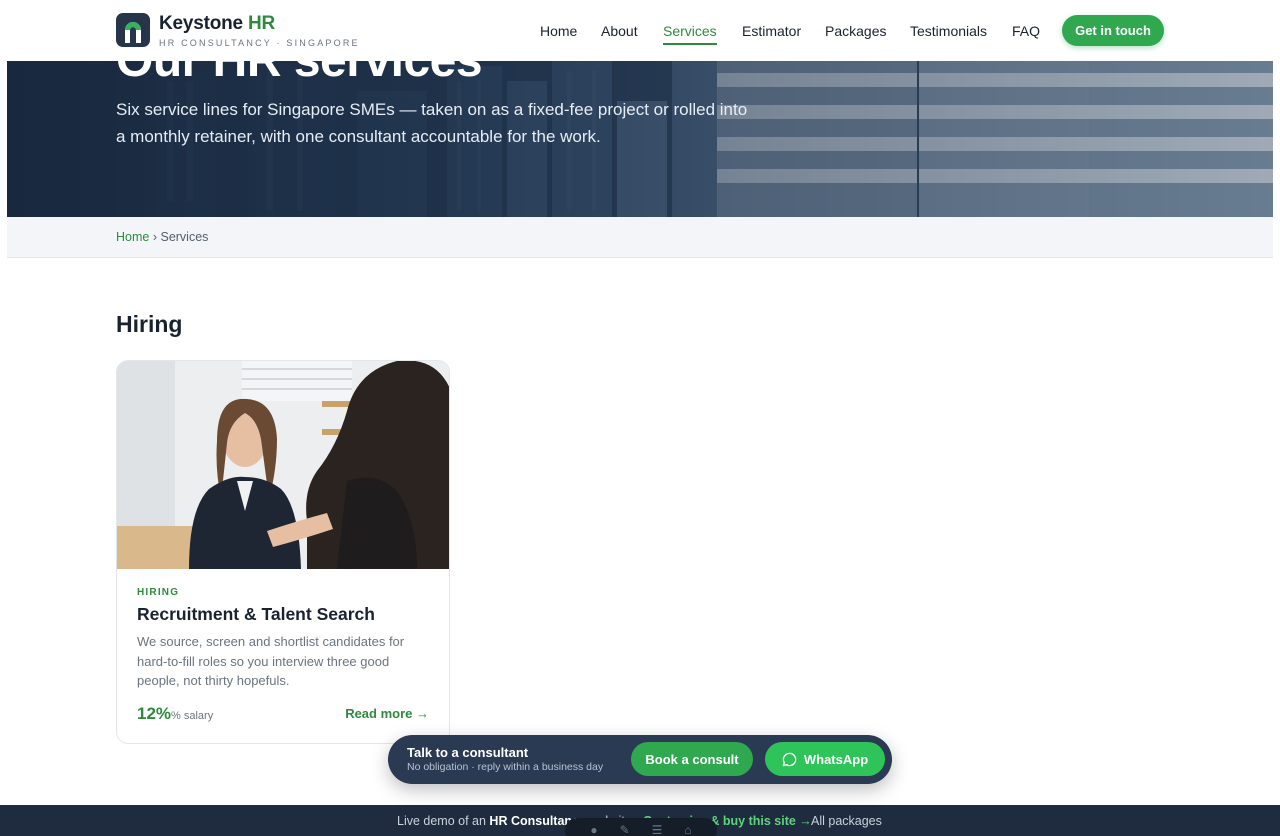 The image size is (1280, 836). Describe the element at coordinates (771, 31) in the screenshot. I see `nav-estimator: Estimator` at that location.